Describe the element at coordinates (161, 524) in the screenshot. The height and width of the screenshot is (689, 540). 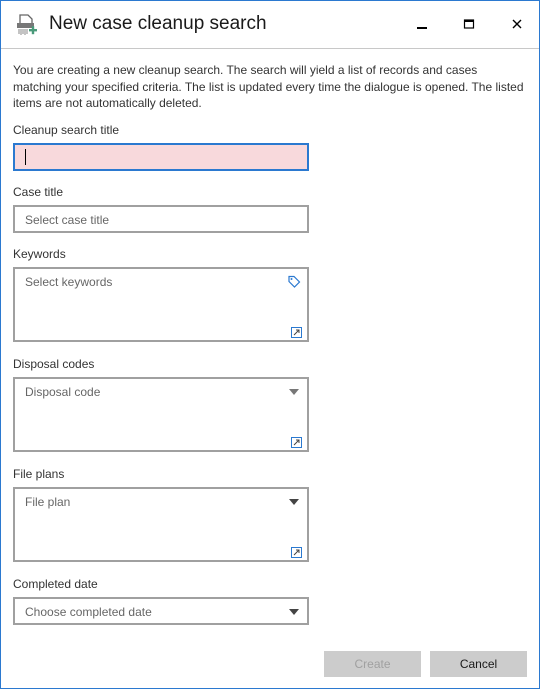
I see `file-plans-input: File plan` at that location.